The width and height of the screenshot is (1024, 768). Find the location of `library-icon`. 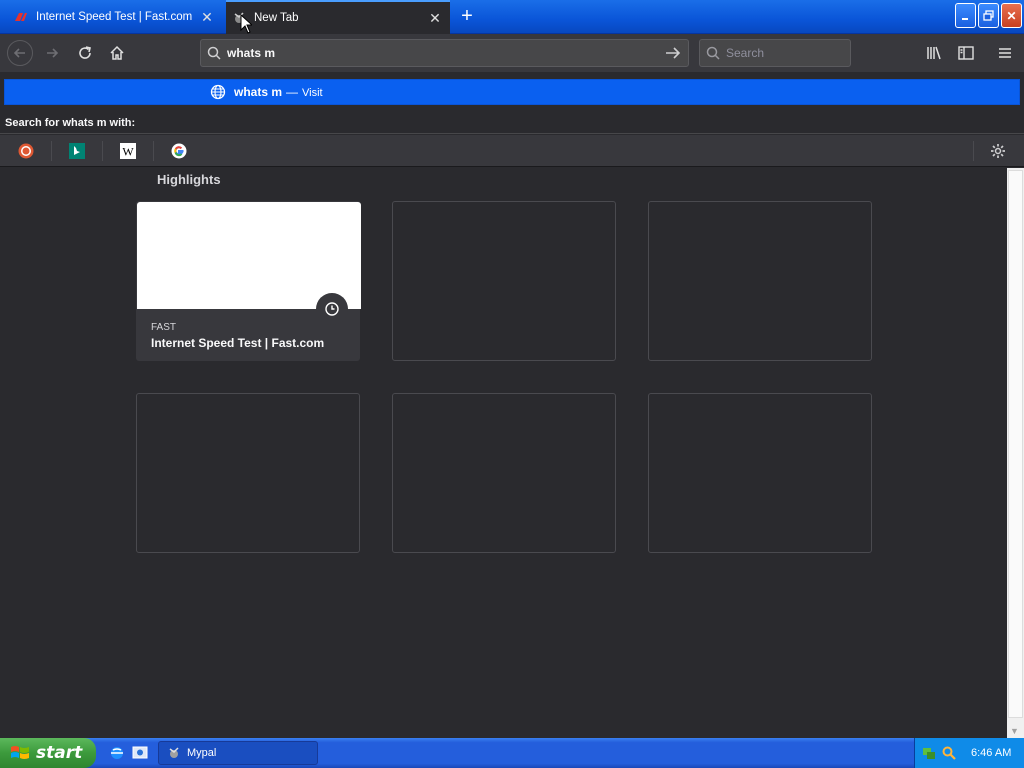

library-icon is located at coordinates (934, 53).